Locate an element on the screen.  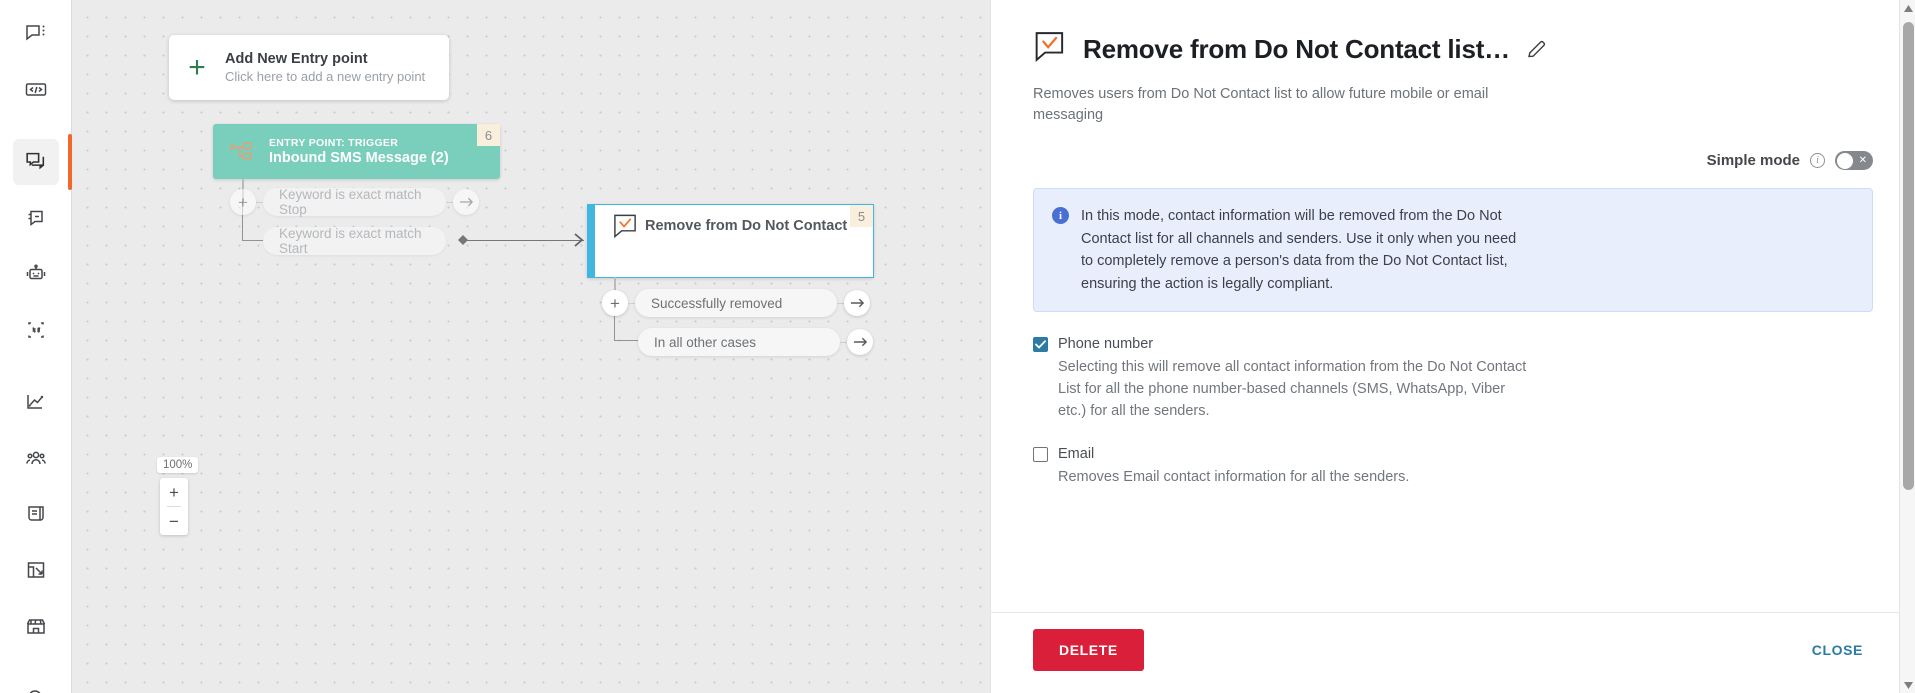
pages-icon is located at coordinates (36, 570).